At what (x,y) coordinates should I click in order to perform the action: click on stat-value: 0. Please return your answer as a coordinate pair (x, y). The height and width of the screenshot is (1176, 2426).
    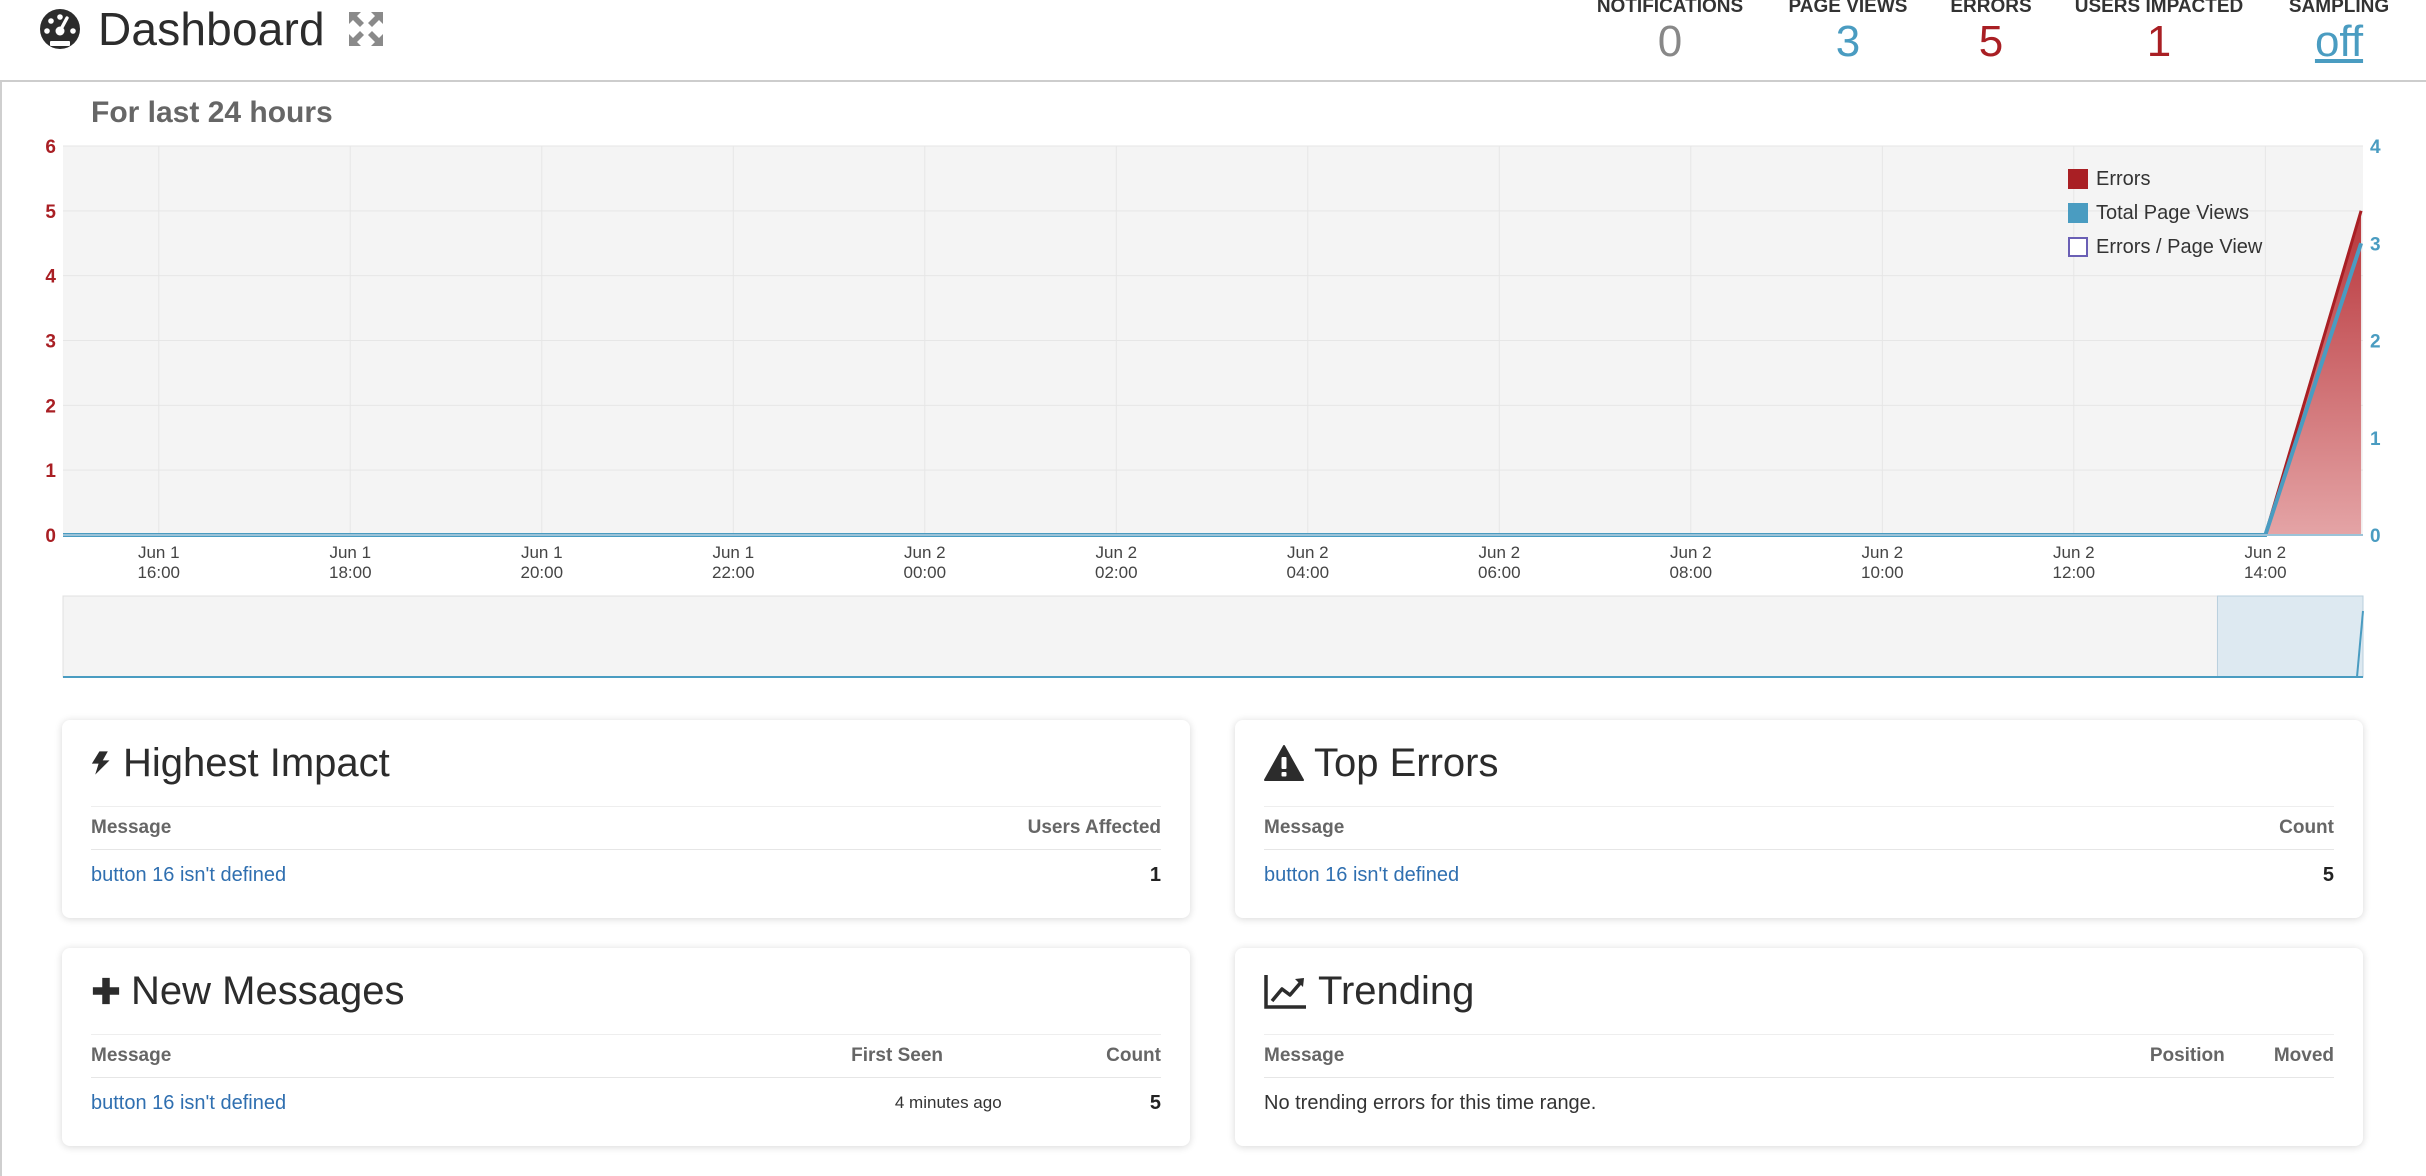
    Looking at the image, I should click on (1670, 41).